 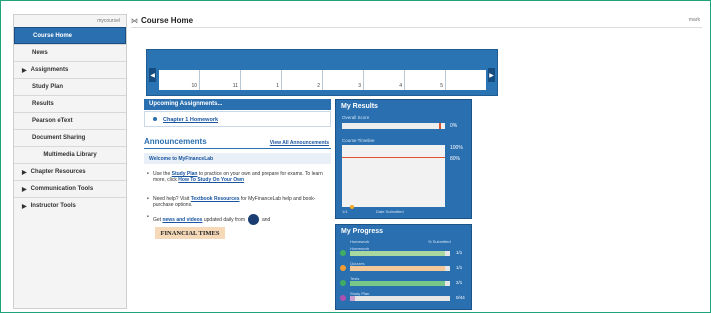 What do you see at coordinates (53, 206) in the screenshot?
I see `sidebar-item-label: Instructor Tools` at bounding box center [53, 206].